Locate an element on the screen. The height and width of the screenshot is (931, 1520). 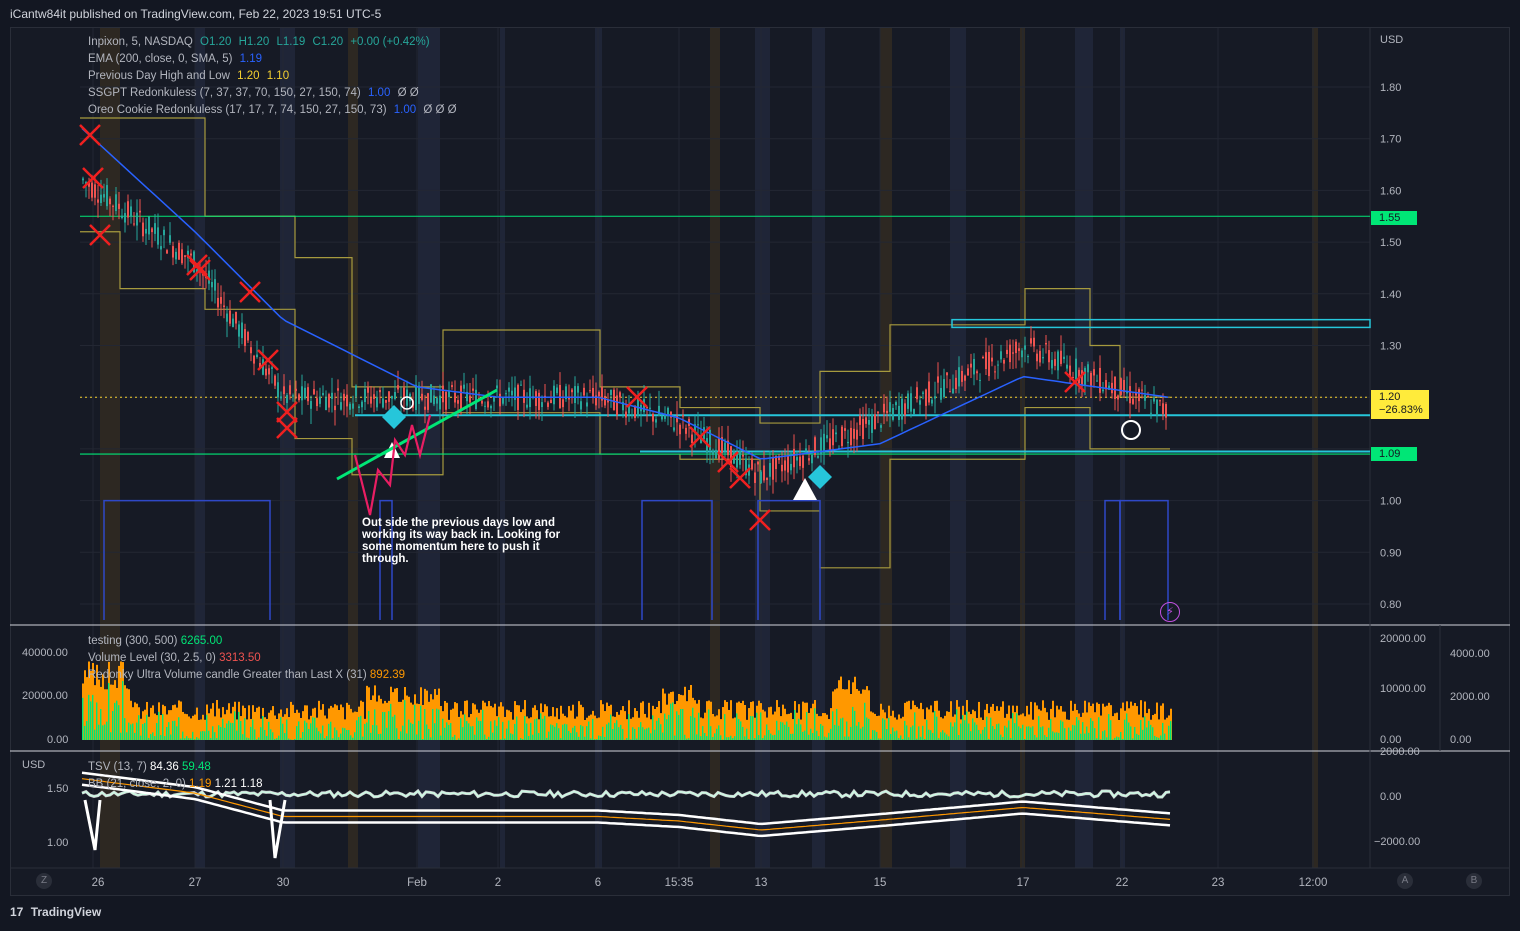
legend-pdhl-row: Previous Day High and Low 1.20 1.10 is located at coordinates (274, 76).